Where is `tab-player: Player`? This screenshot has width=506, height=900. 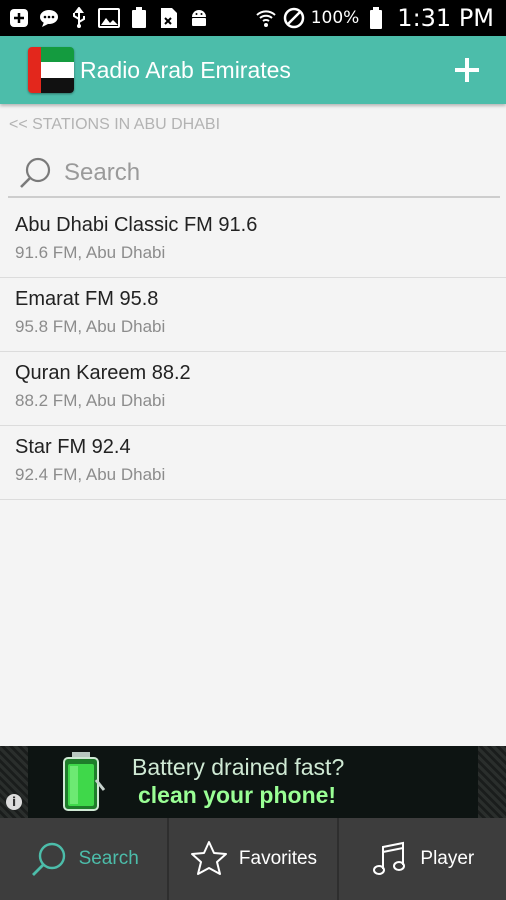 tab-player: Player is located at coordinates (422, 859).